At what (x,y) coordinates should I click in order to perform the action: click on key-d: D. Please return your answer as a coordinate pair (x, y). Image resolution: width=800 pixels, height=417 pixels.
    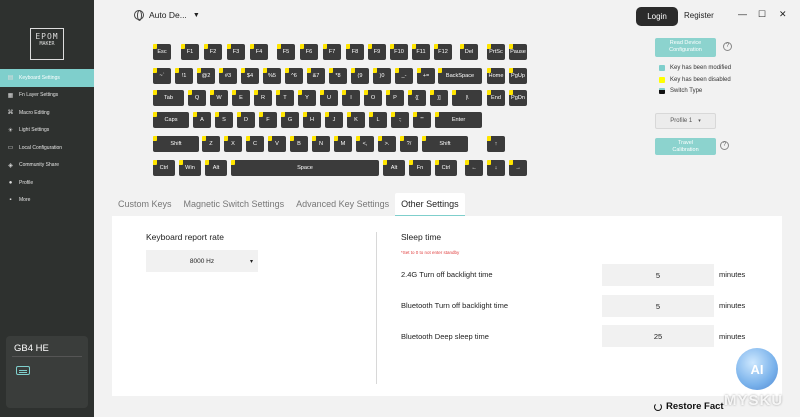
    Looking at the image, I should click on (246, 120).